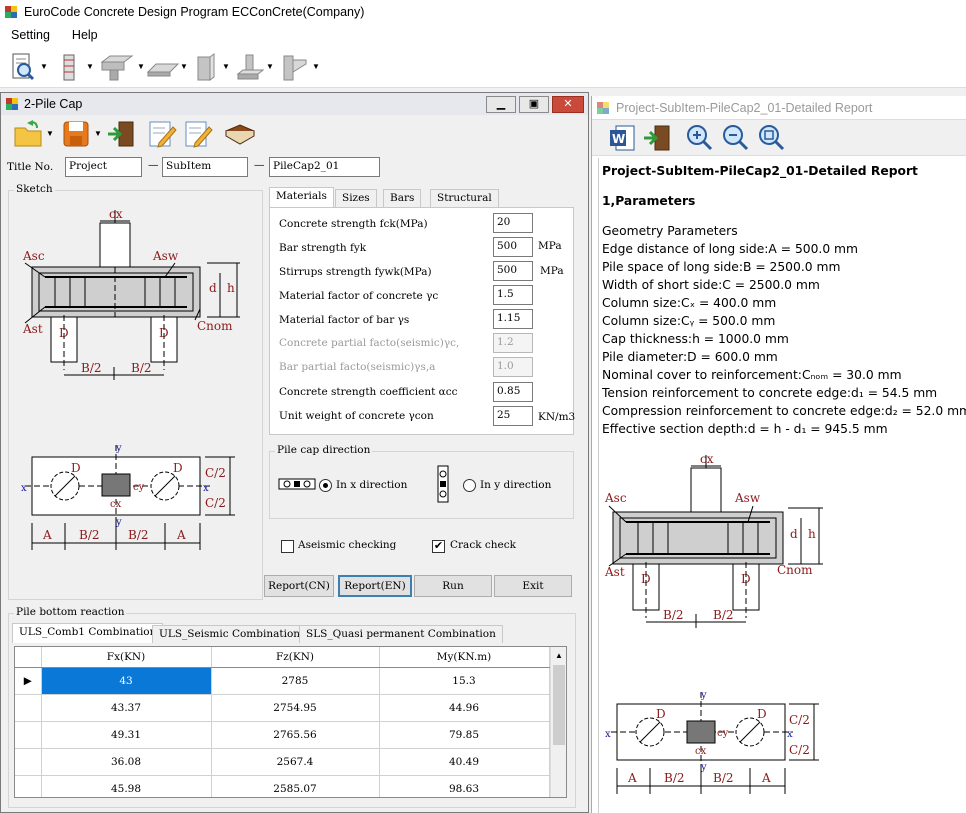  I want to click on word-export-icon: W, so click(622, 138).